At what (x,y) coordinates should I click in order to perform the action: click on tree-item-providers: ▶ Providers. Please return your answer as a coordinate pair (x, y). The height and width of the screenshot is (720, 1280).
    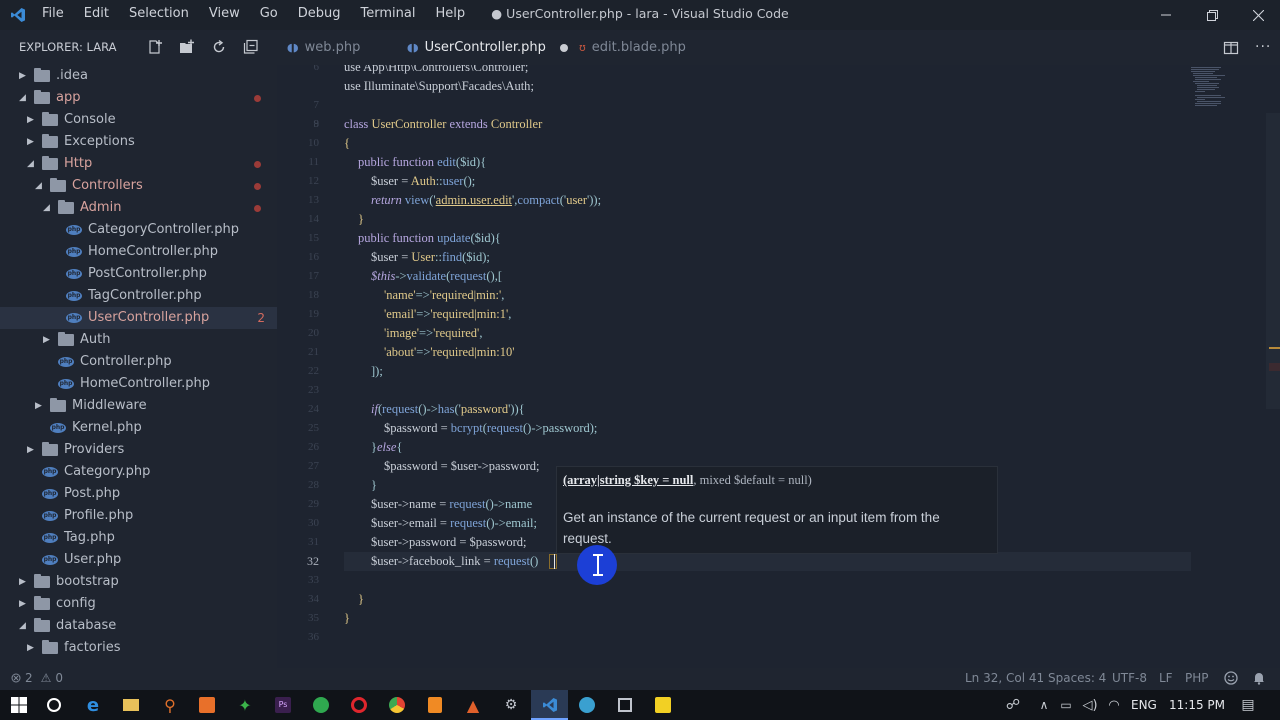
    Looking at the image, I should click on (138, 450).